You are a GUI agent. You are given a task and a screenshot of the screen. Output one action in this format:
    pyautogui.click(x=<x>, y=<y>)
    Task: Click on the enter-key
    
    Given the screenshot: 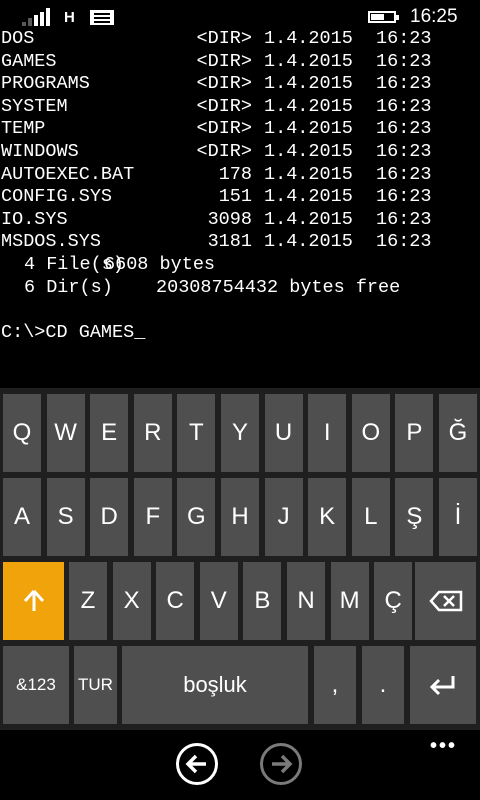 What is the action you would take?
    pyautogui.click(x=443, y=685)
    